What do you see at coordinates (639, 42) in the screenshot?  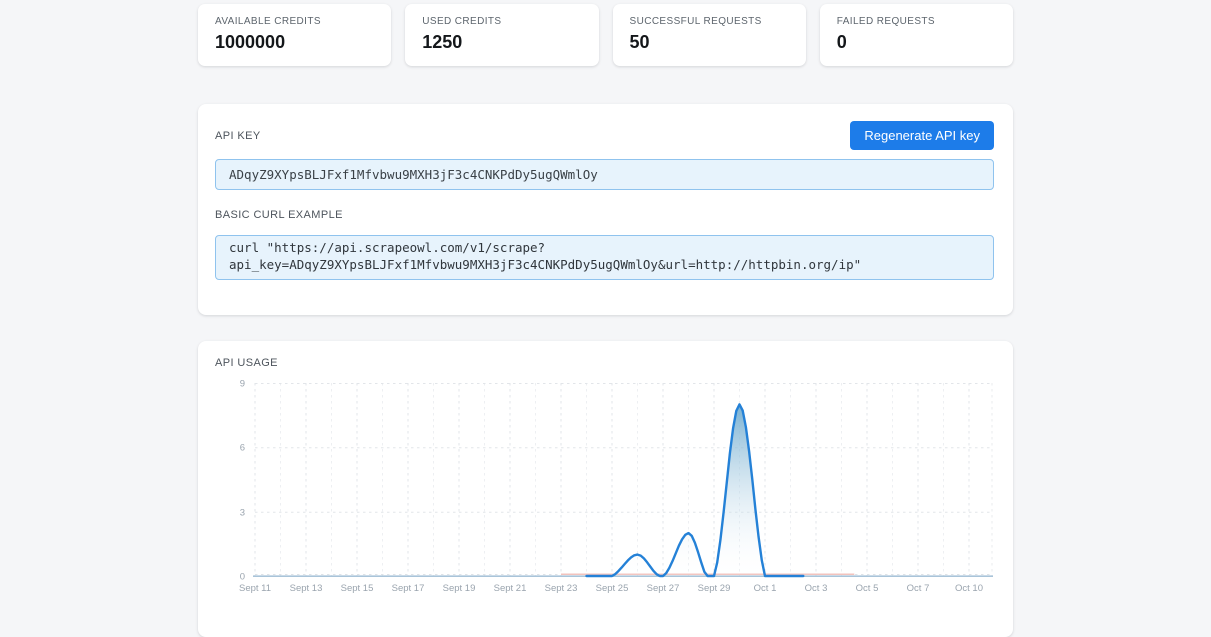 I see `stat-value: 50` at bounding box center [639, 42].